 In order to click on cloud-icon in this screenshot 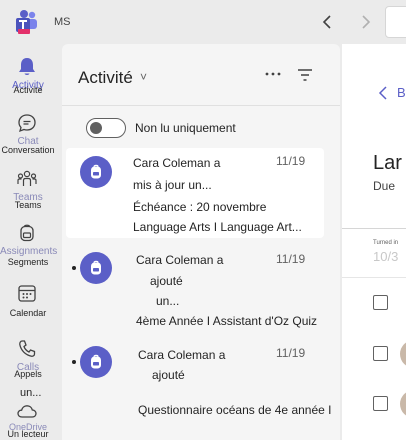, I will do `click(27, 411)`.